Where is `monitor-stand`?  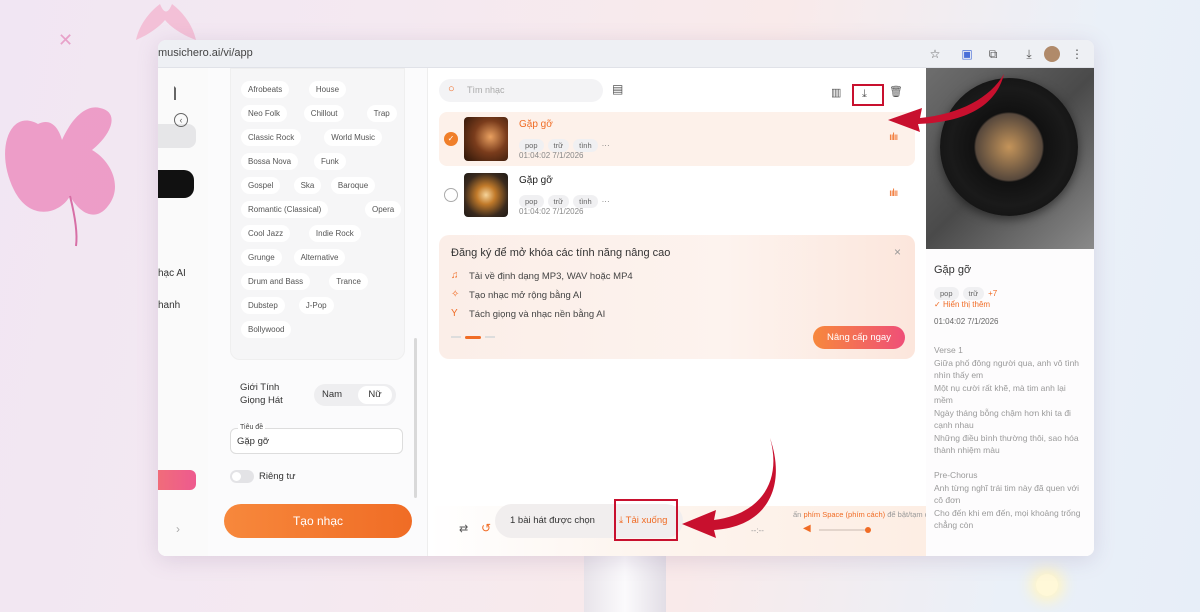
monitor-stand is located at coordinates (625, 584).